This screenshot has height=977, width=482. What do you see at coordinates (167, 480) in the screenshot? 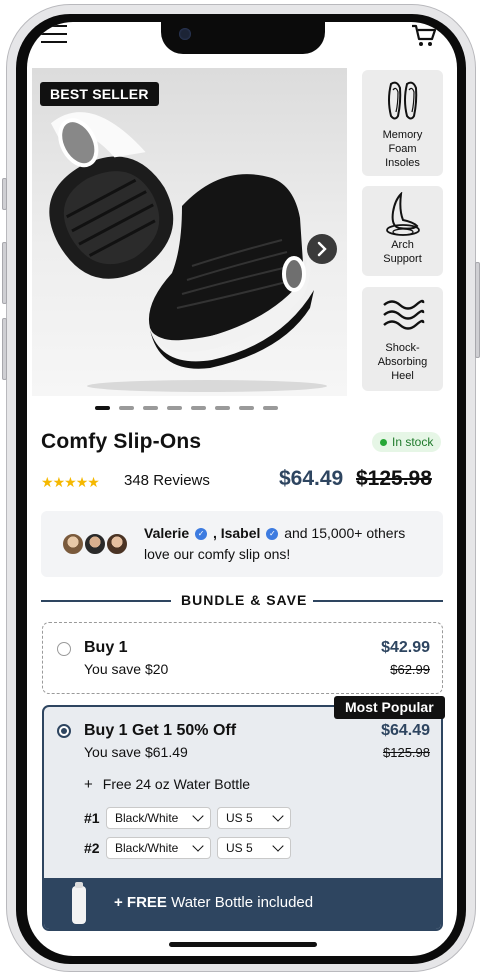
I see `reviews-count: 348 Reviews` at bounding box center [167, 480].